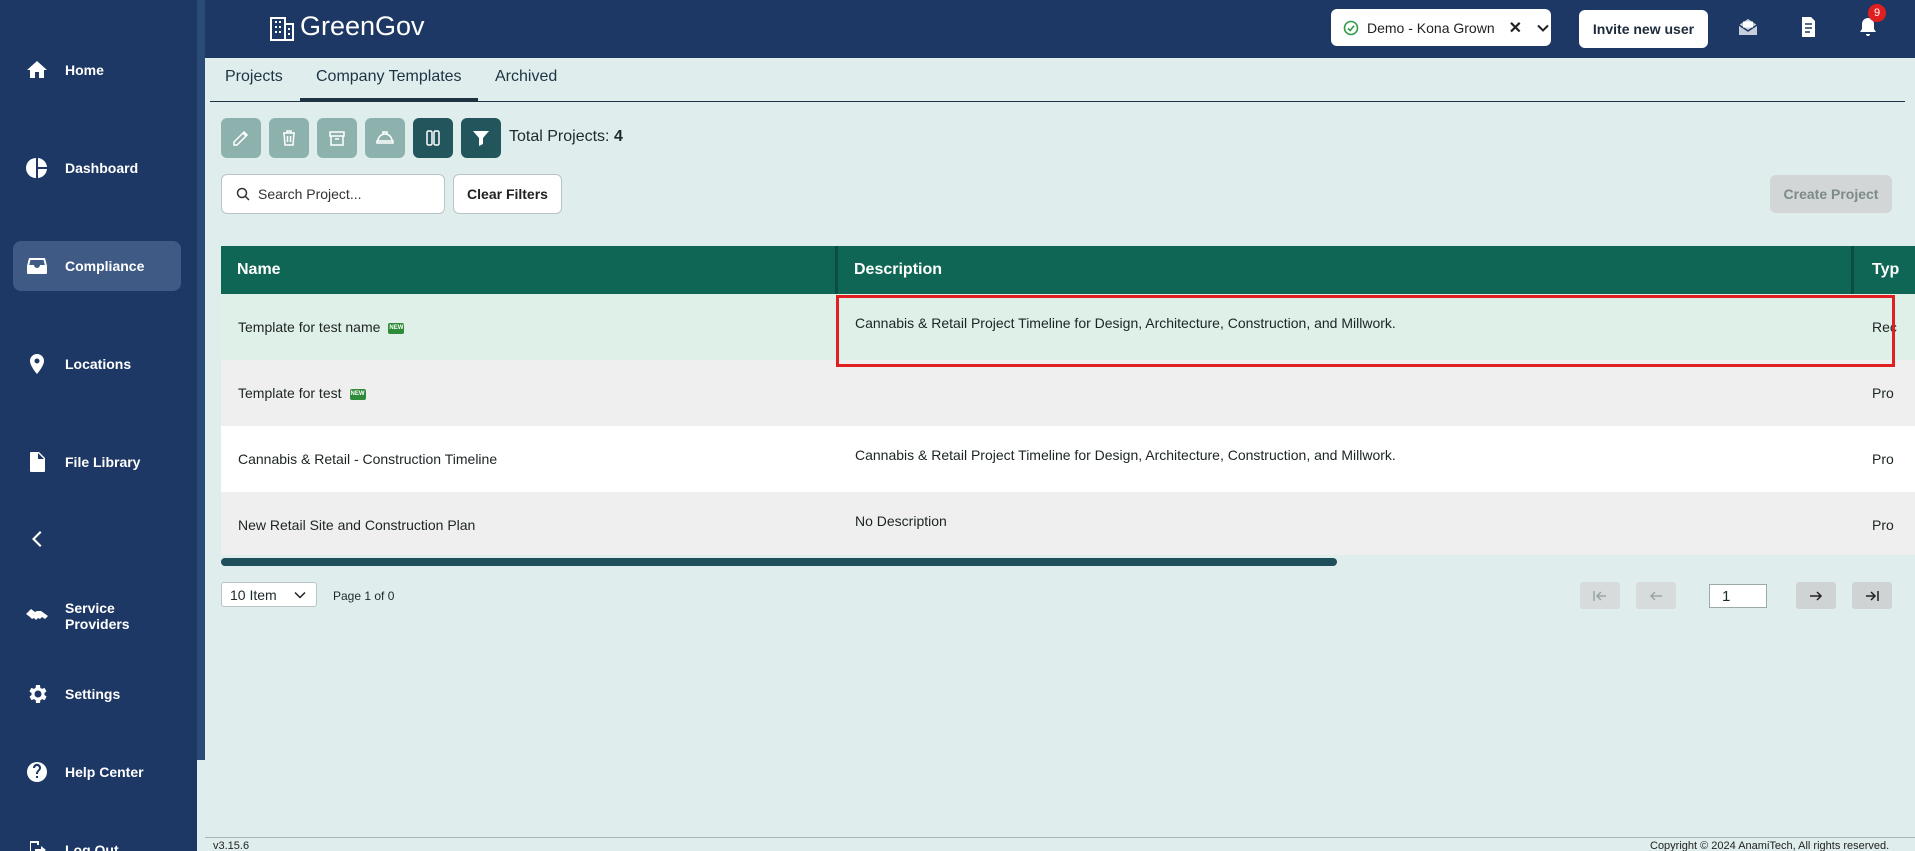 This screenshot has width=1915, height=851. I want to click on project-name: New Retail Site and Construction Plan, so click(357, 525).